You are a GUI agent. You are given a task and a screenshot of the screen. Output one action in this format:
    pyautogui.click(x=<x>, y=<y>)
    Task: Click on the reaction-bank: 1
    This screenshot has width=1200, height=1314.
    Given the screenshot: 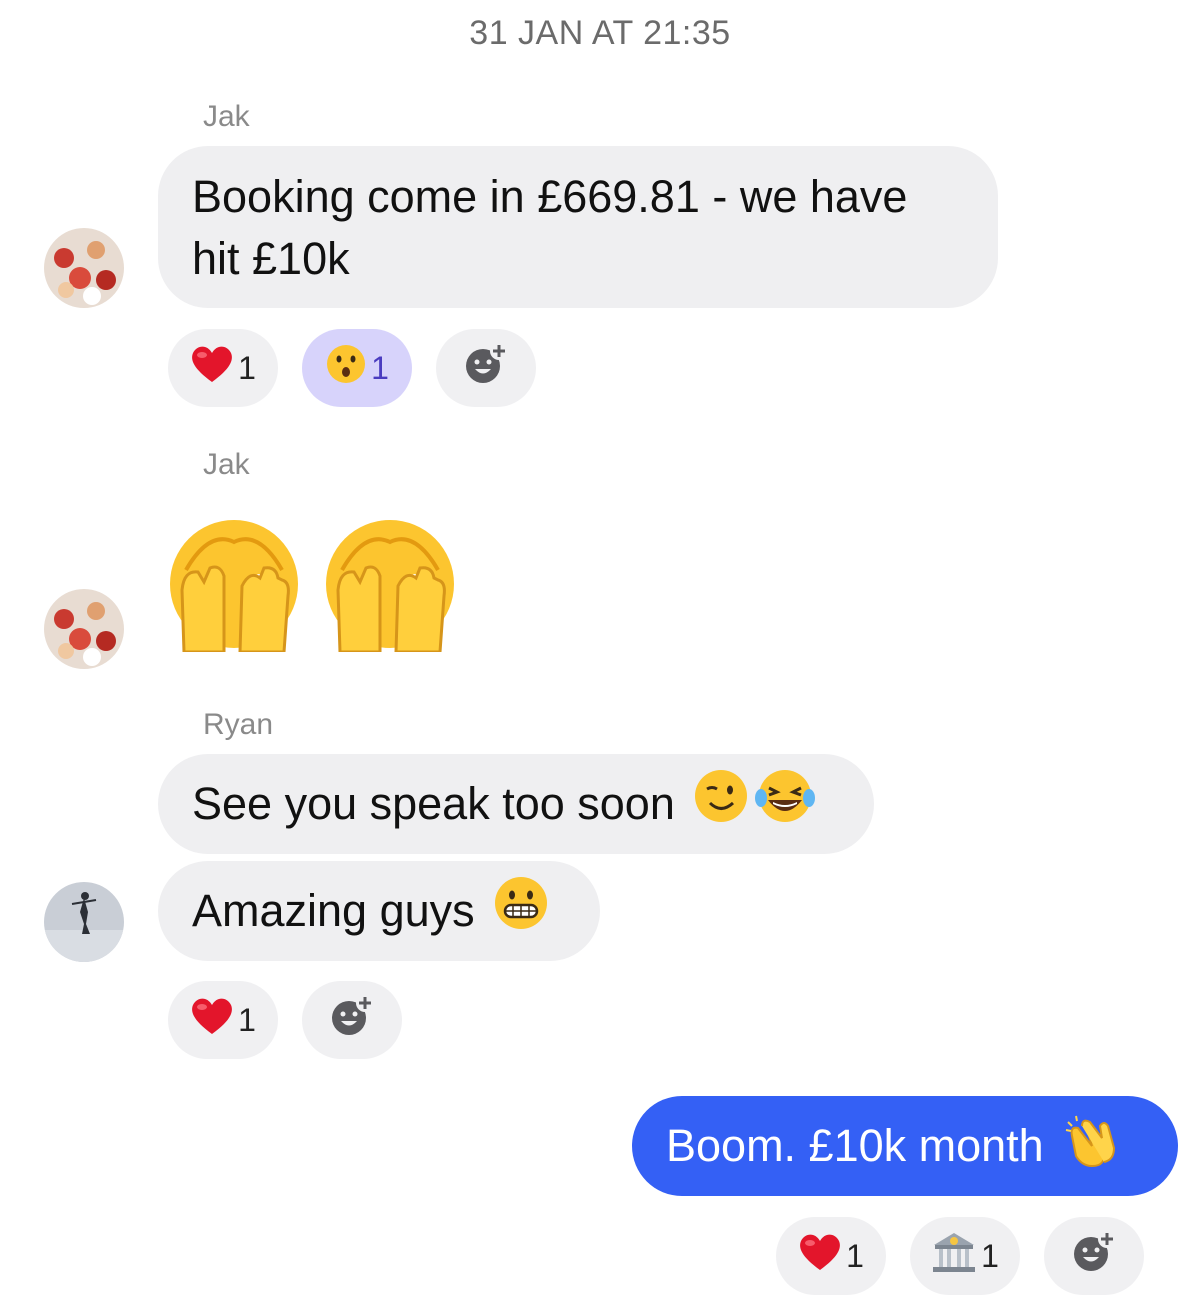 What is the action you would take?
    pyautogui.click(x=965, y=1256)
    